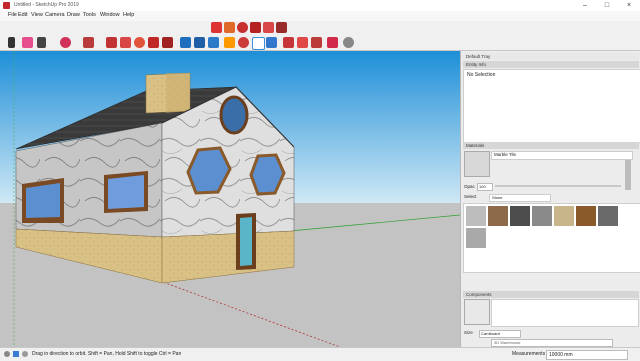  Describe the element at coordinates (185, 42) in the screenshot. I see `tape-measure-icon` at that location.